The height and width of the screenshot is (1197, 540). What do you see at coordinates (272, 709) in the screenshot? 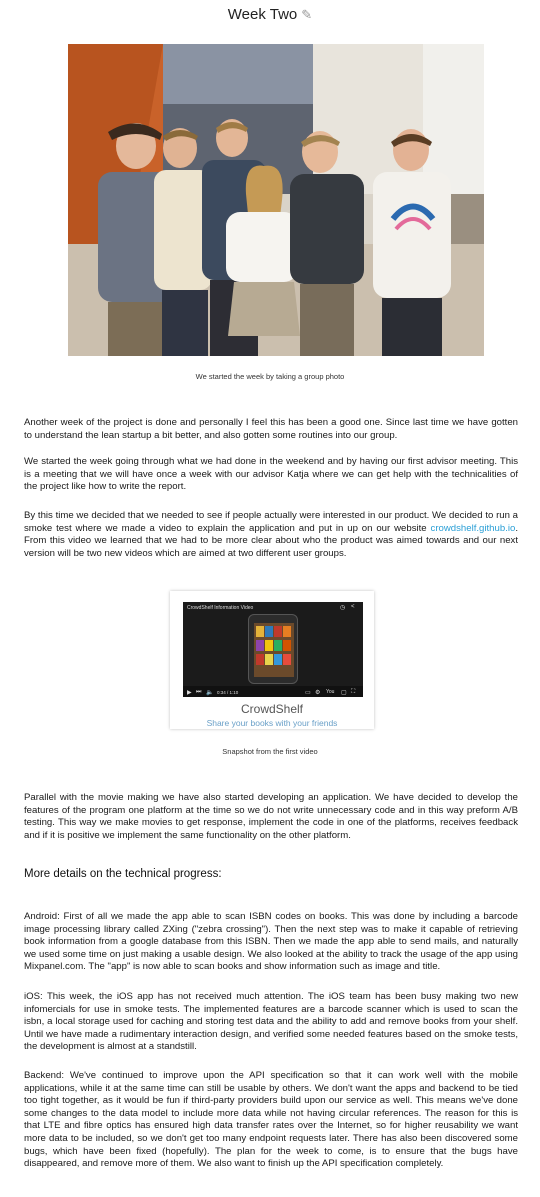
I see `video-brand: CrowdShelf` at bounding box center [272, 709].